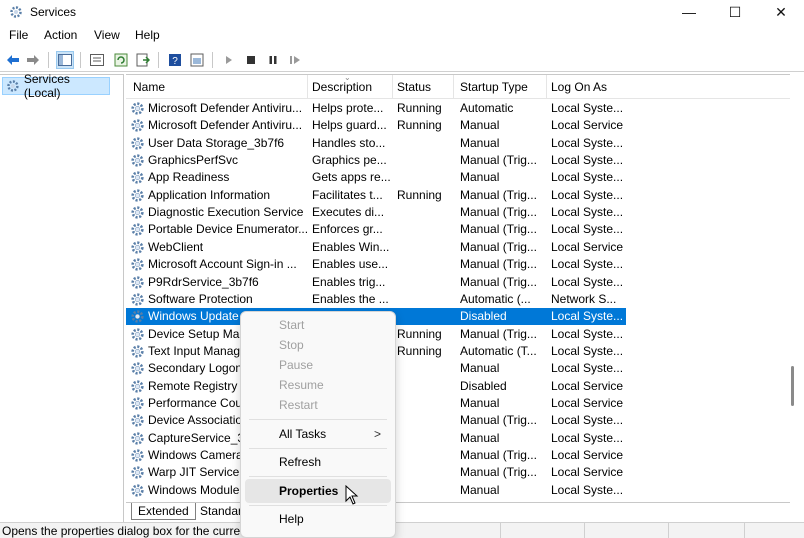 Image resolution: width=804 pixels, height=538 pixels. I want to click on column-header-startup-type: Startup Type, so click(502, 87).